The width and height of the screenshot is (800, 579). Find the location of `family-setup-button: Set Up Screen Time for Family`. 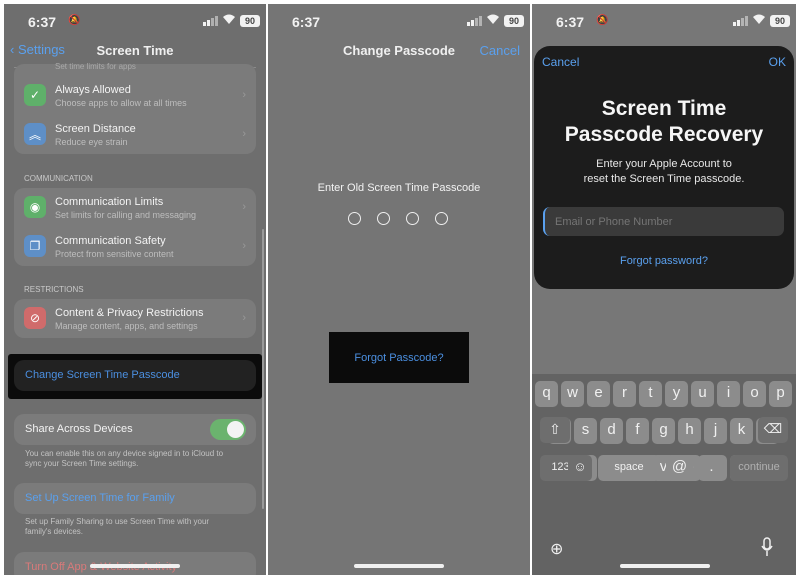

family-setup-button: Set Up Screen Time for Family is located at coordinates (135, 498).